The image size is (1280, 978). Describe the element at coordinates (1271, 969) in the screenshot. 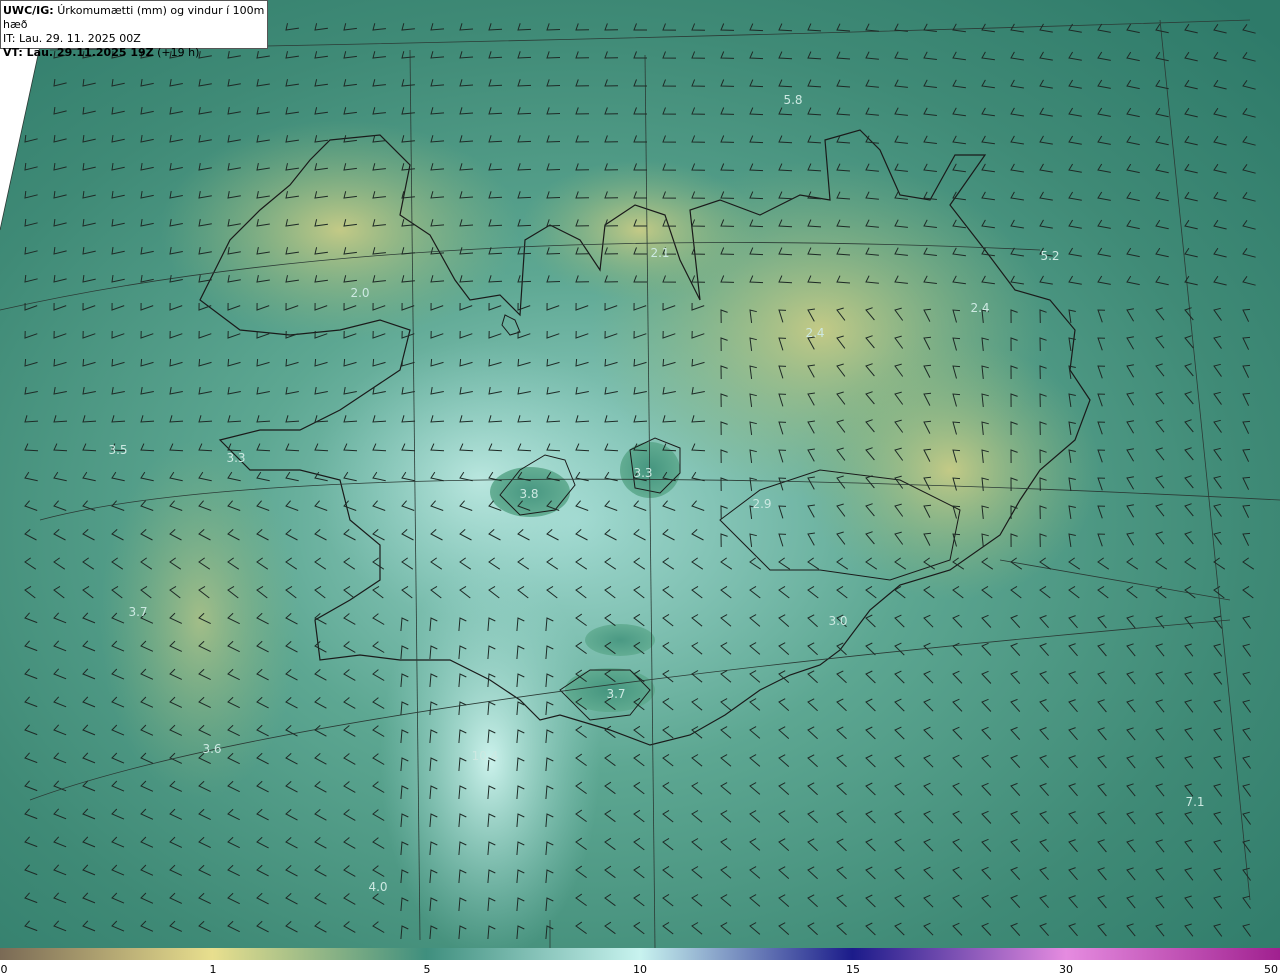

I see `colorbar-tick-label: 50` at that location.